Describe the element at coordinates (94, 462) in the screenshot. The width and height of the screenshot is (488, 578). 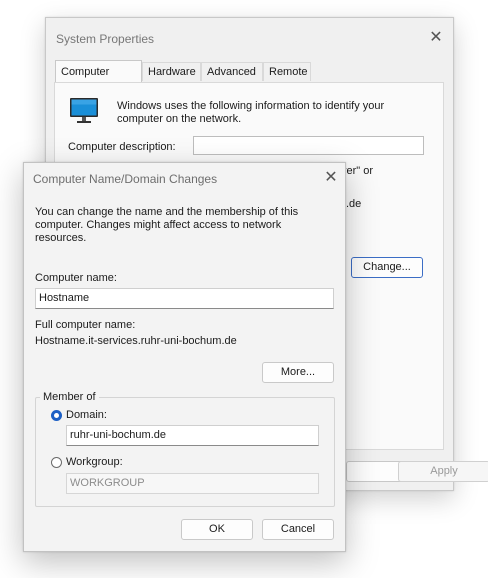
I see `workgroup-label: Workgroup:` at that location.